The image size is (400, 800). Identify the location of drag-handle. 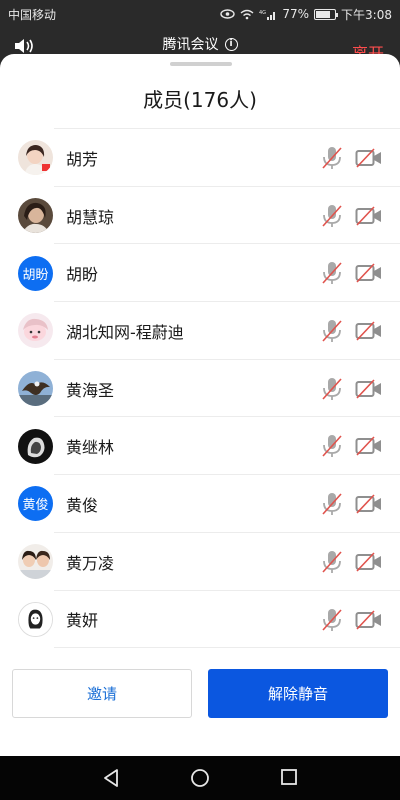
(201, 64).